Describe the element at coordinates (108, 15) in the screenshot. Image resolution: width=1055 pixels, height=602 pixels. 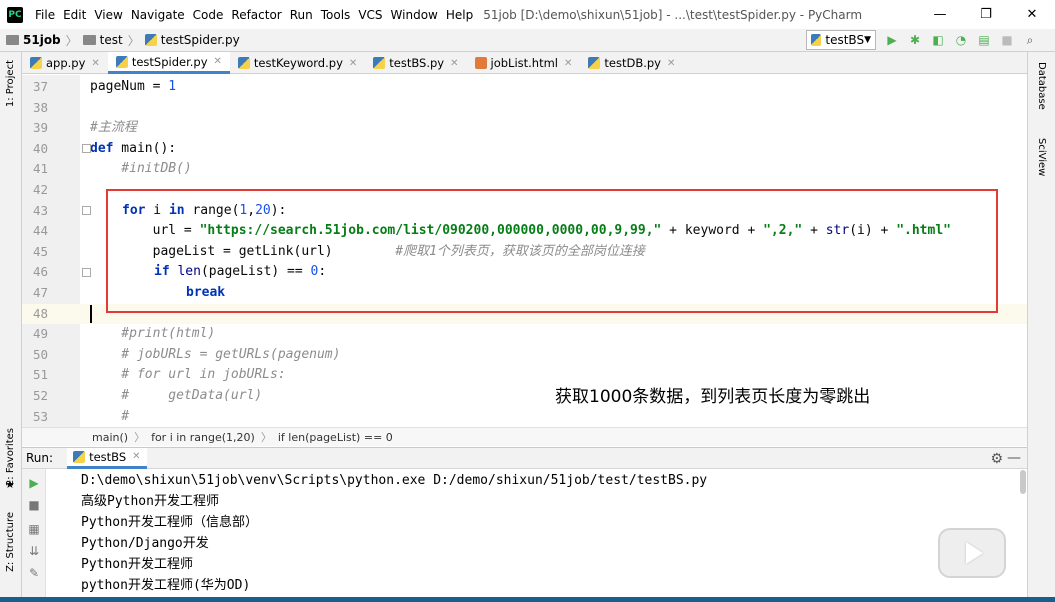
I see `menu-view: View` at that location.